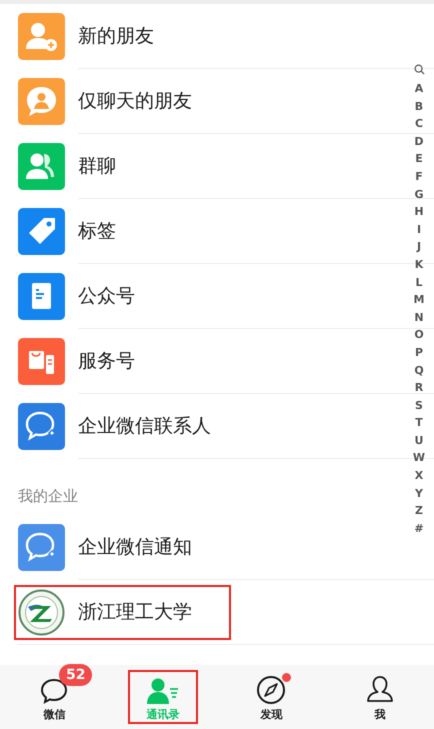  What do you see at coordinates (419, 229) in the screenshot?
I see `index-letter: I` at bounding box center [419, 229].